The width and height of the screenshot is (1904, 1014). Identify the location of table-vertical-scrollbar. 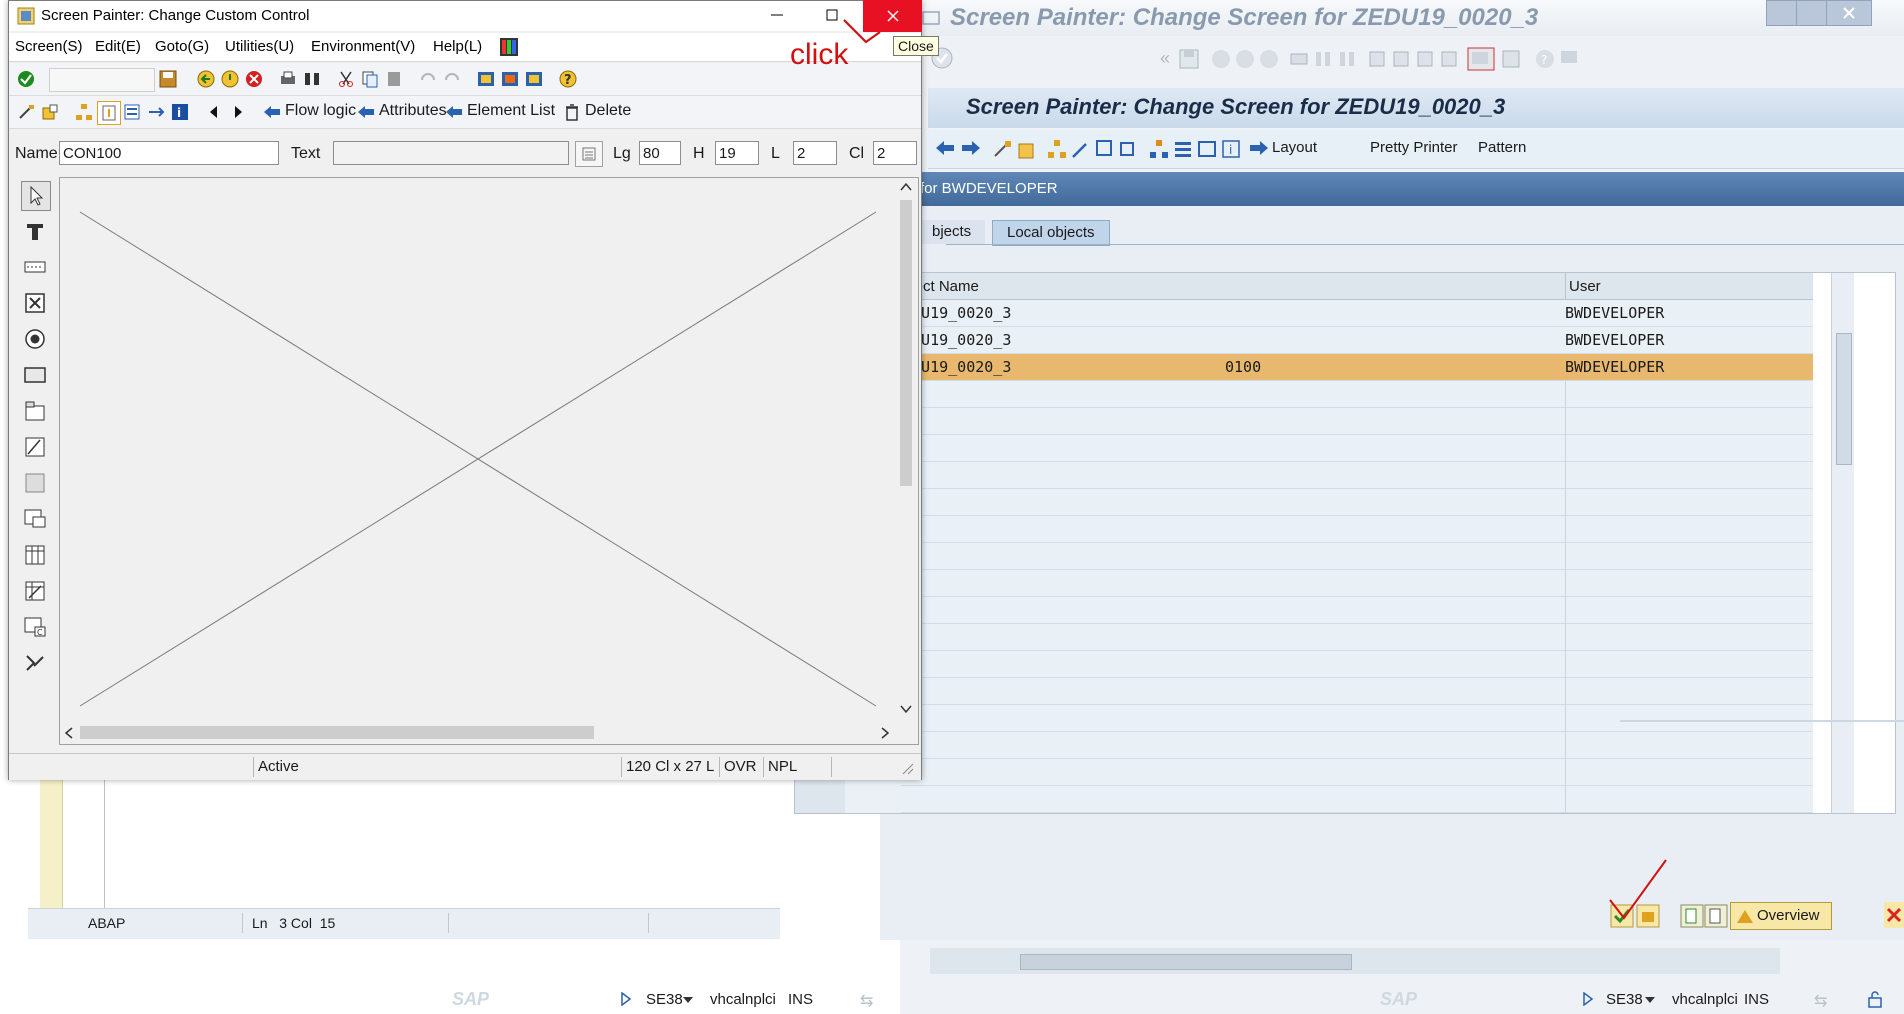
(1842, 543).